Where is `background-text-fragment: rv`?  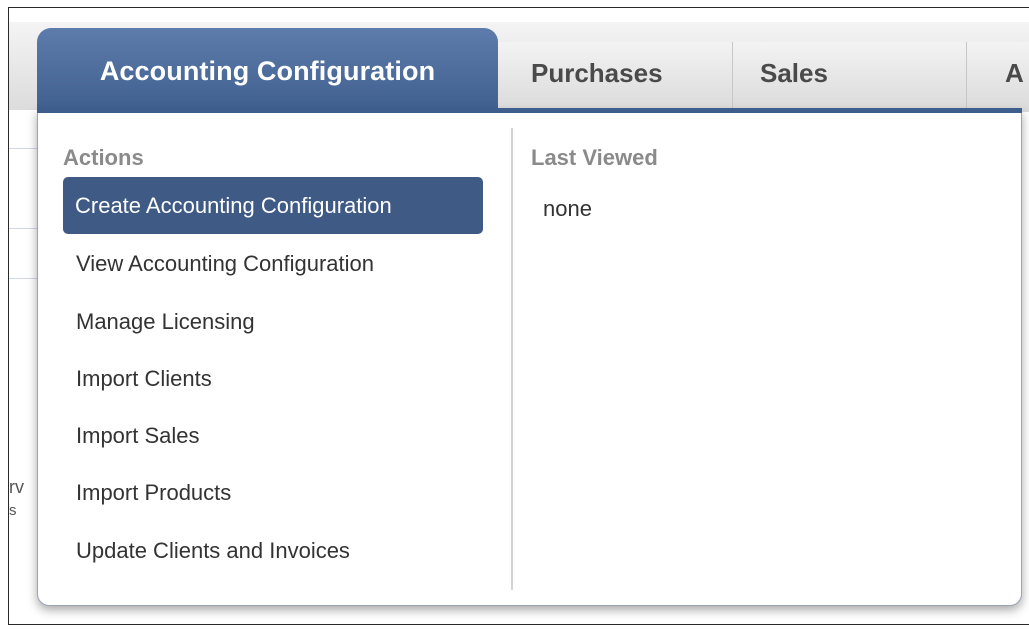
background-text-fragment: rv is located at coordinates (16, 487).